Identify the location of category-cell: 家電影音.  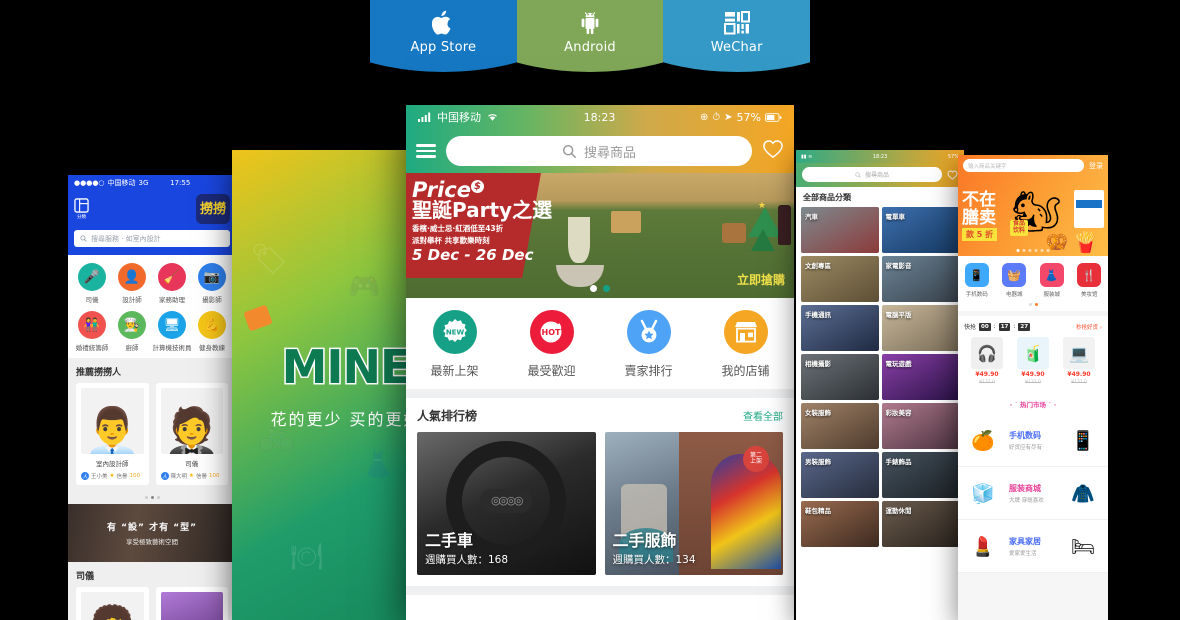
(920, 279).